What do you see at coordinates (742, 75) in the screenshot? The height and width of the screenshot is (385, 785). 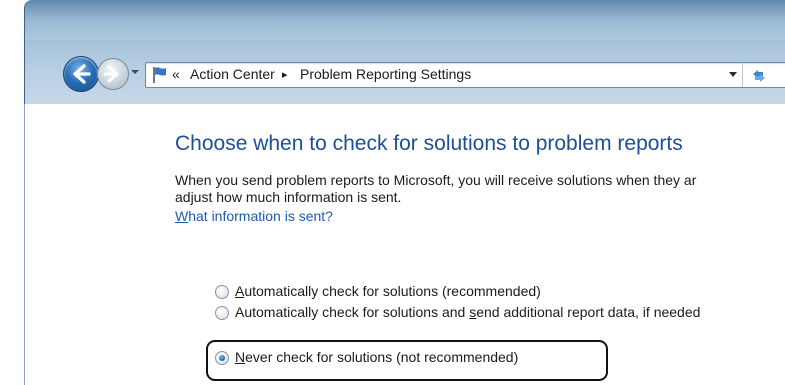 I see `address-divider` at bounding box center [742, 75].